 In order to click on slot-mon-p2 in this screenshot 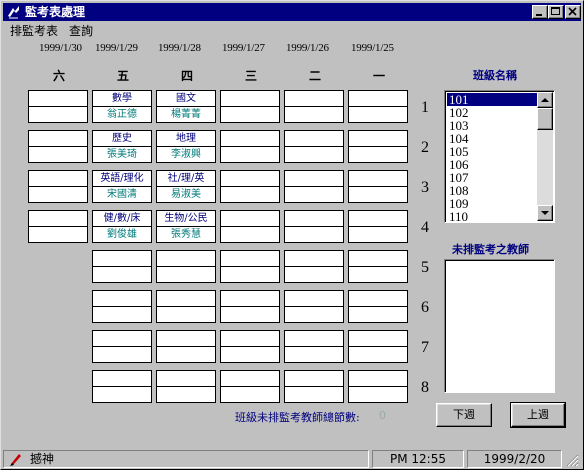, I will do `click(378, 146)`.